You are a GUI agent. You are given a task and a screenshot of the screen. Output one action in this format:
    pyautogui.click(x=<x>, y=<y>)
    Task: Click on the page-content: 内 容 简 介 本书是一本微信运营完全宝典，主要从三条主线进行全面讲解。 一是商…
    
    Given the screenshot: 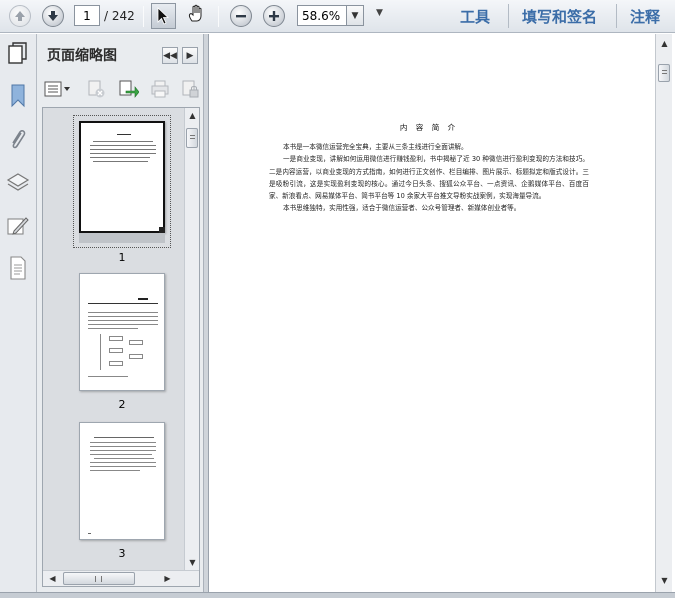 What is the action you would take?
    pyautogui.click(x=429, y=168)
    